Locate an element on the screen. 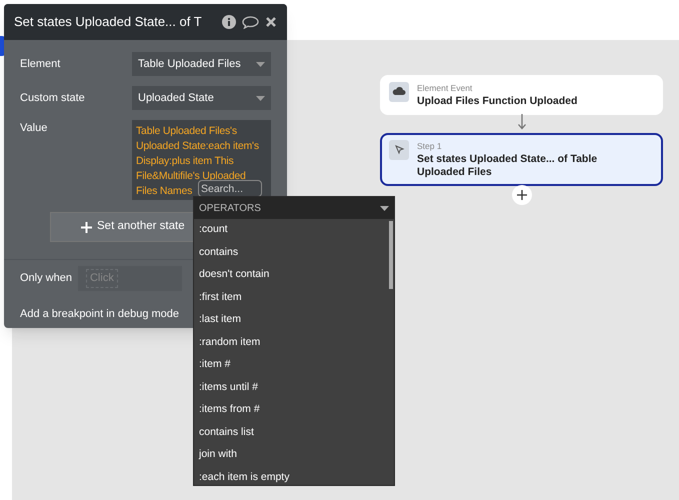 This screenshot has width=679, height=500. workflow-card: Step 1 Set states Uploaded State... of Table Uploaded Files is located at coordinates (521, 159).